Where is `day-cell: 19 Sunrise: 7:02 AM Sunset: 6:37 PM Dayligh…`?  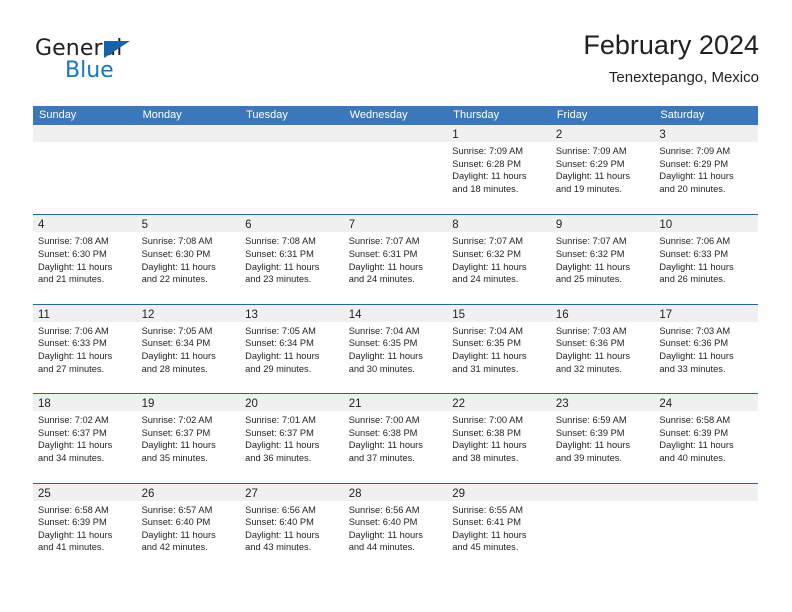
day-cell: 19 Sunrise: 7:02 AM Sunset: 6:37 PM Dayligh… is located at coordinates (188, 438).